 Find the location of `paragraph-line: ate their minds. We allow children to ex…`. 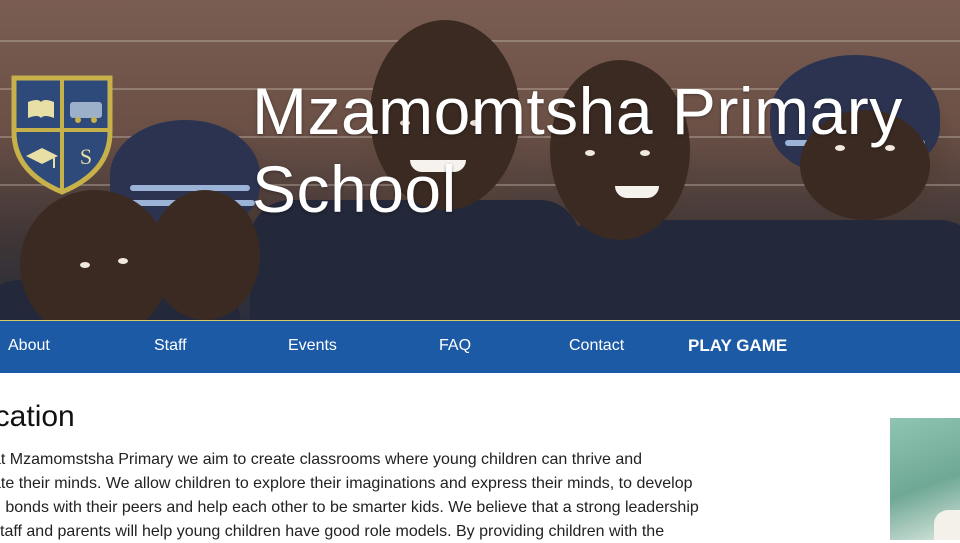

paragraph-line: ate their minds. We allow children to ex… is located at coordinates (346, 483).